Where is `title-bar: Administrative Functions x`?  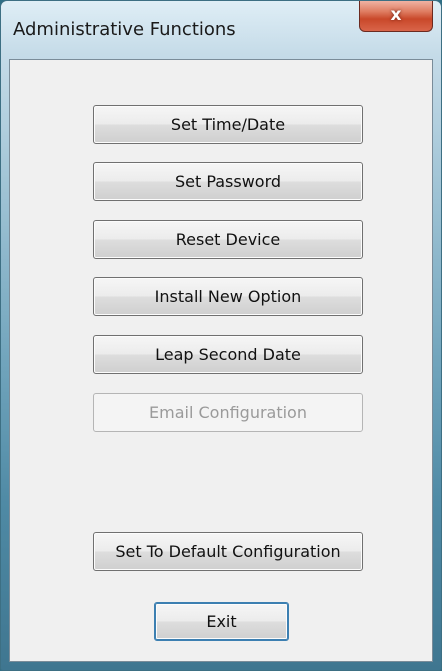
title-bar: Administrative Functions x is located at coordinates (221, 31).